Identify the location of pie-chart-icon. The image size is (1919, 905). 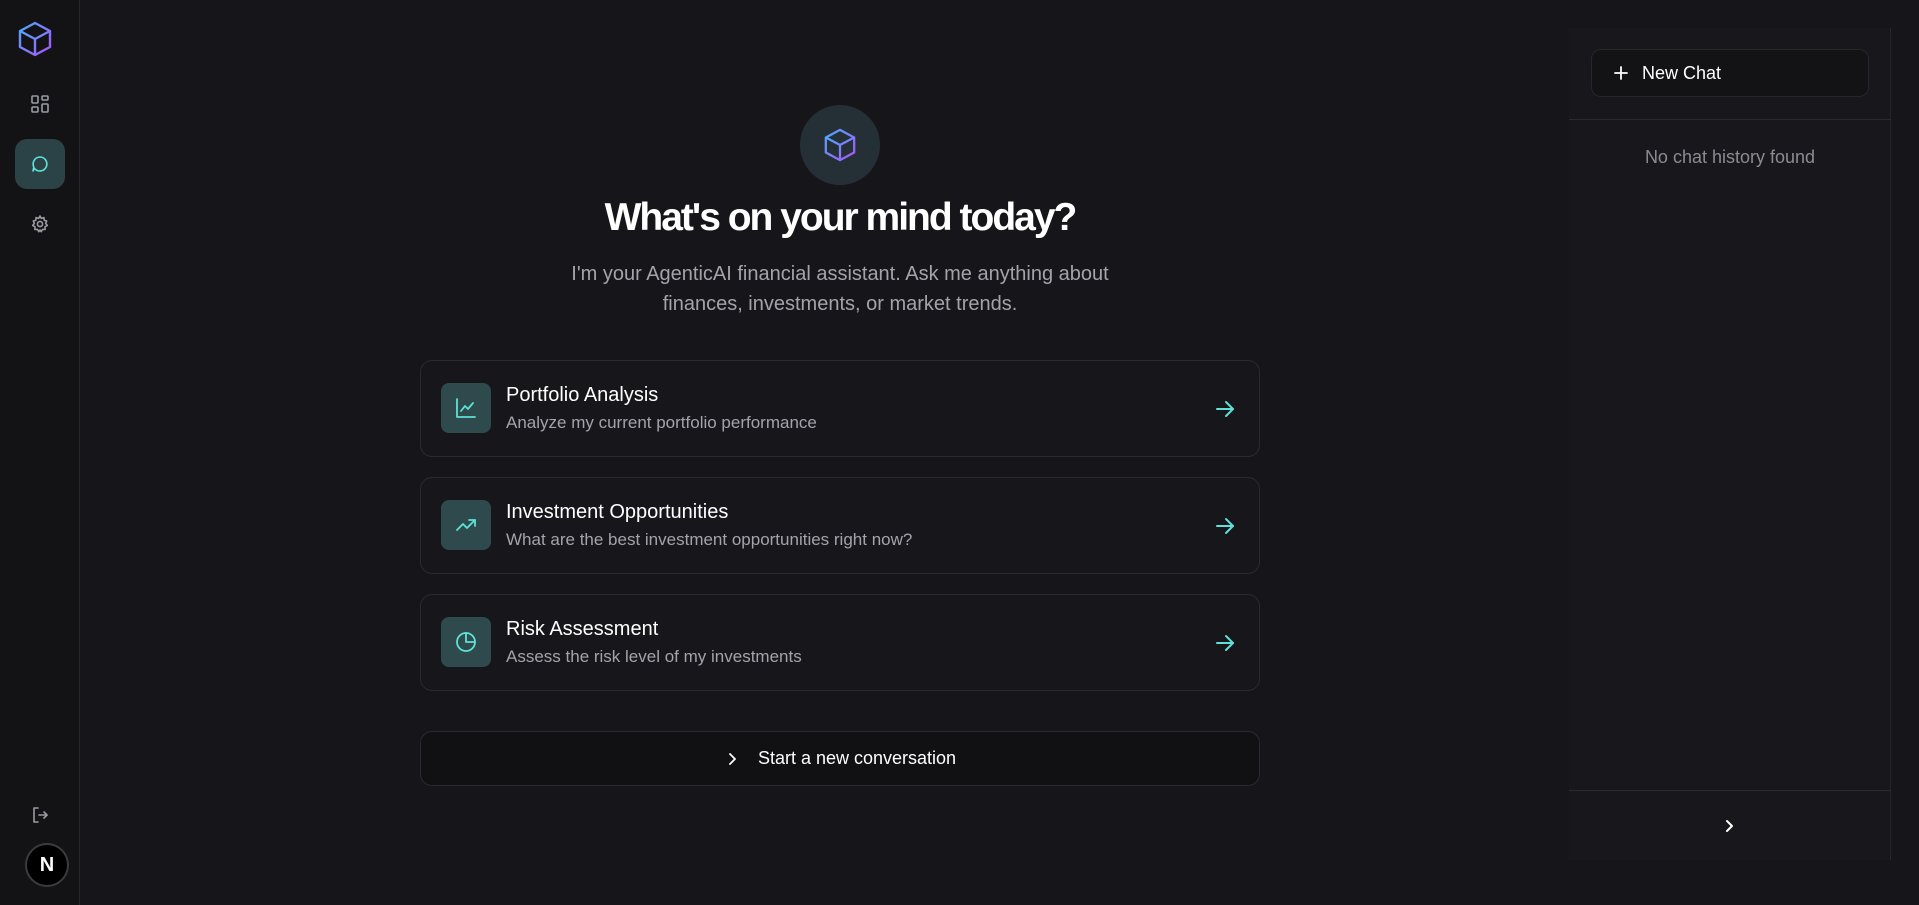
(466, 642).